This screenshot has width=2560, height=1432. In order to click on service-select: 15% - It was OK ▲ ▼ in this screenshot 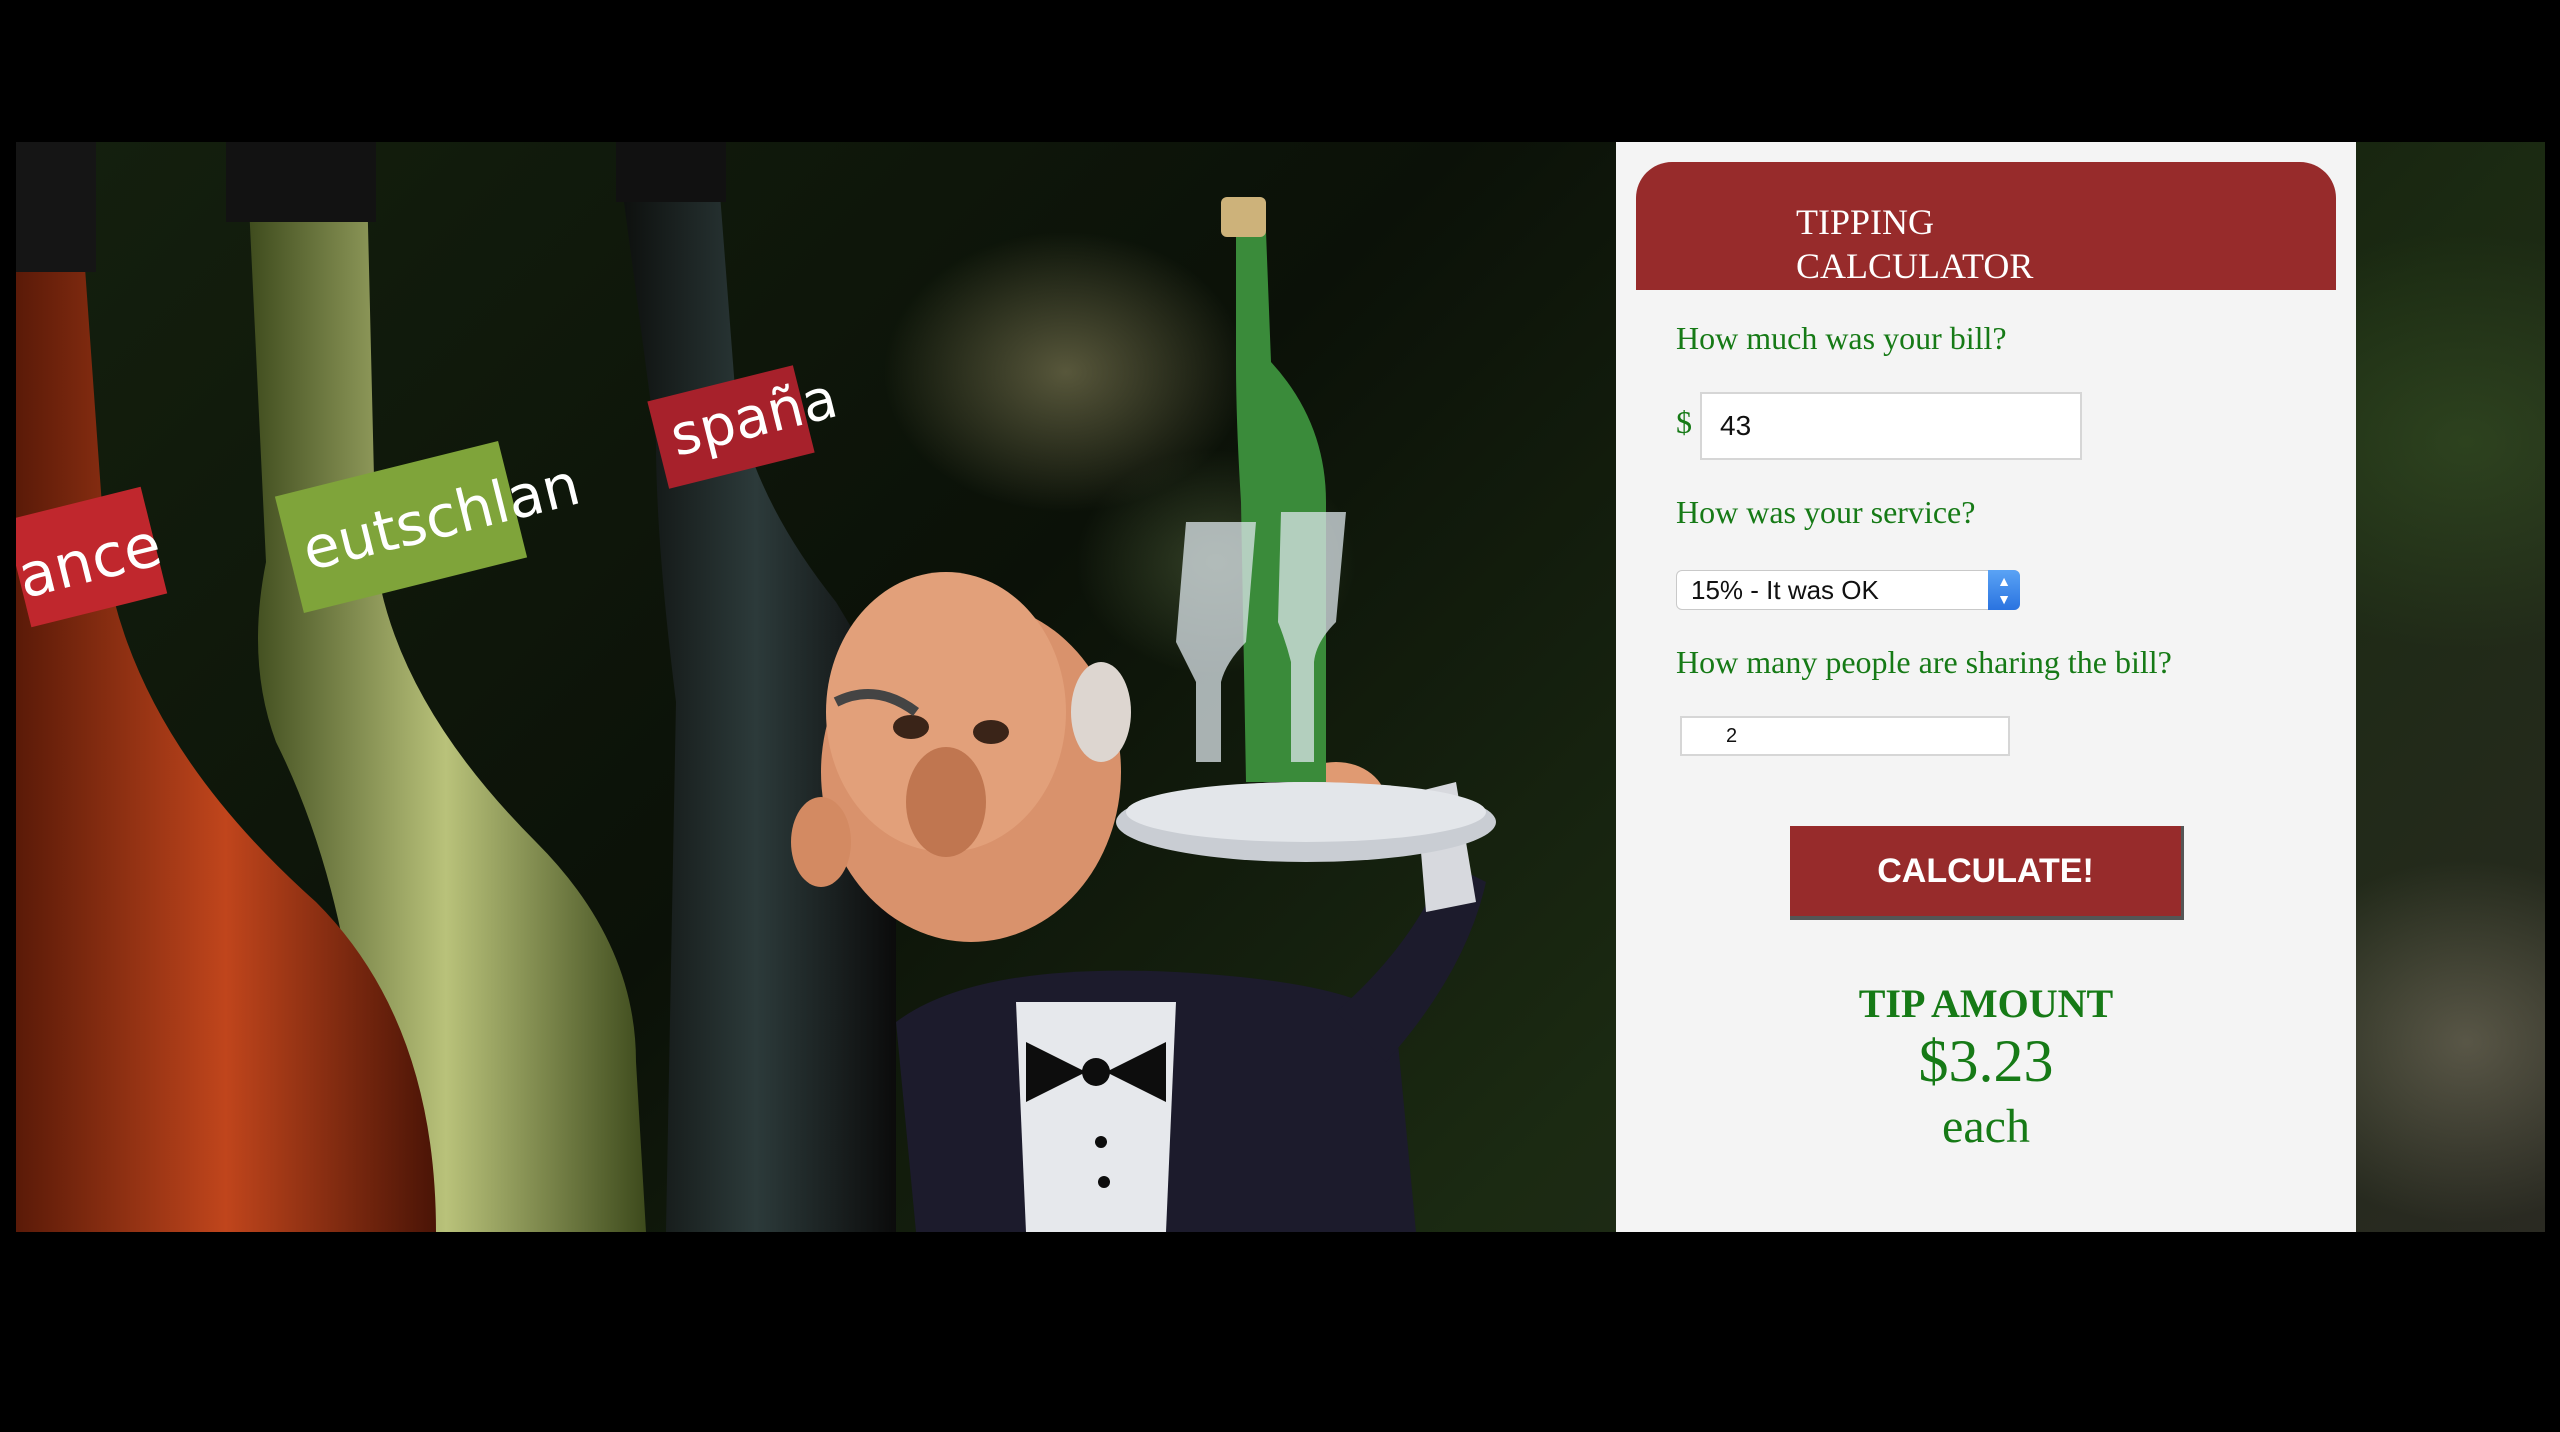, I will do `click(1848, 590)`.